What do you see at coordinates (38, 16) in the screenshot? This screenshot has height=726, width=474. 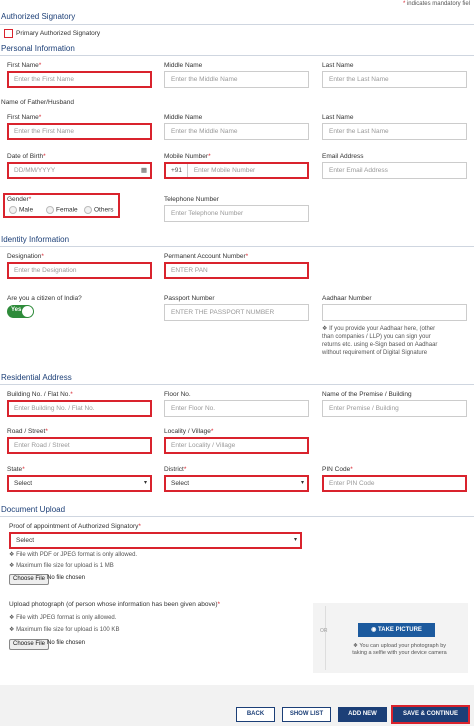 I see `section-title-authorized-signatory: Authorized Signatory` at bounding box center [38, 16].